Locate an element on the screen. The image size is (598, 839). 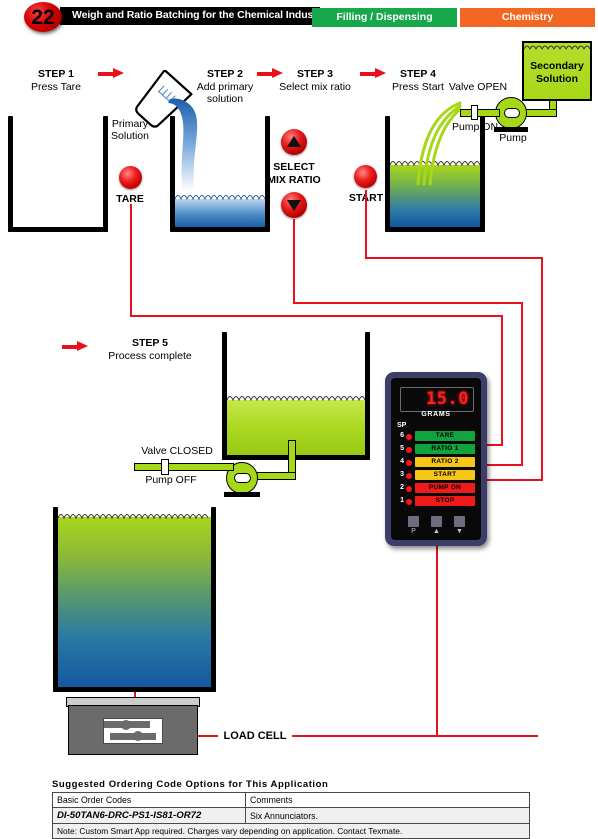
step3-title: STEP 3 is located at coordinates (315, 74).